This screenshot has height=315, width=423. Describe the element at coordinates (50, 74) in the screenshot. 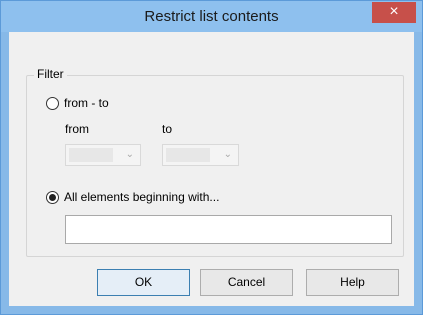

I see `filter-group-label: Filter` at that location.